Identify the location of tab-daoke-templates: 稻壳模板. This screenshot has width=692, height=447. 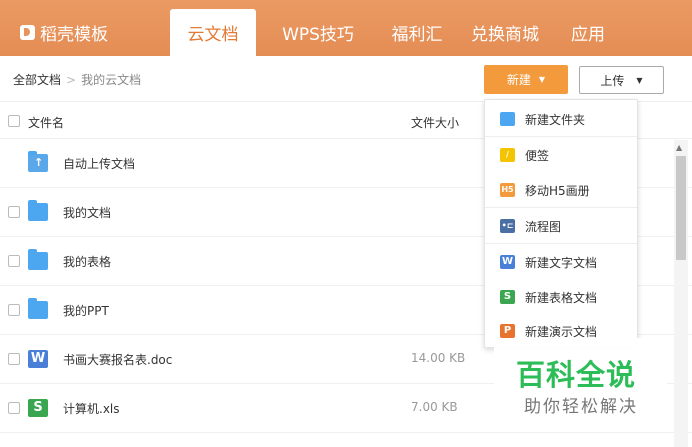
(64, 32).